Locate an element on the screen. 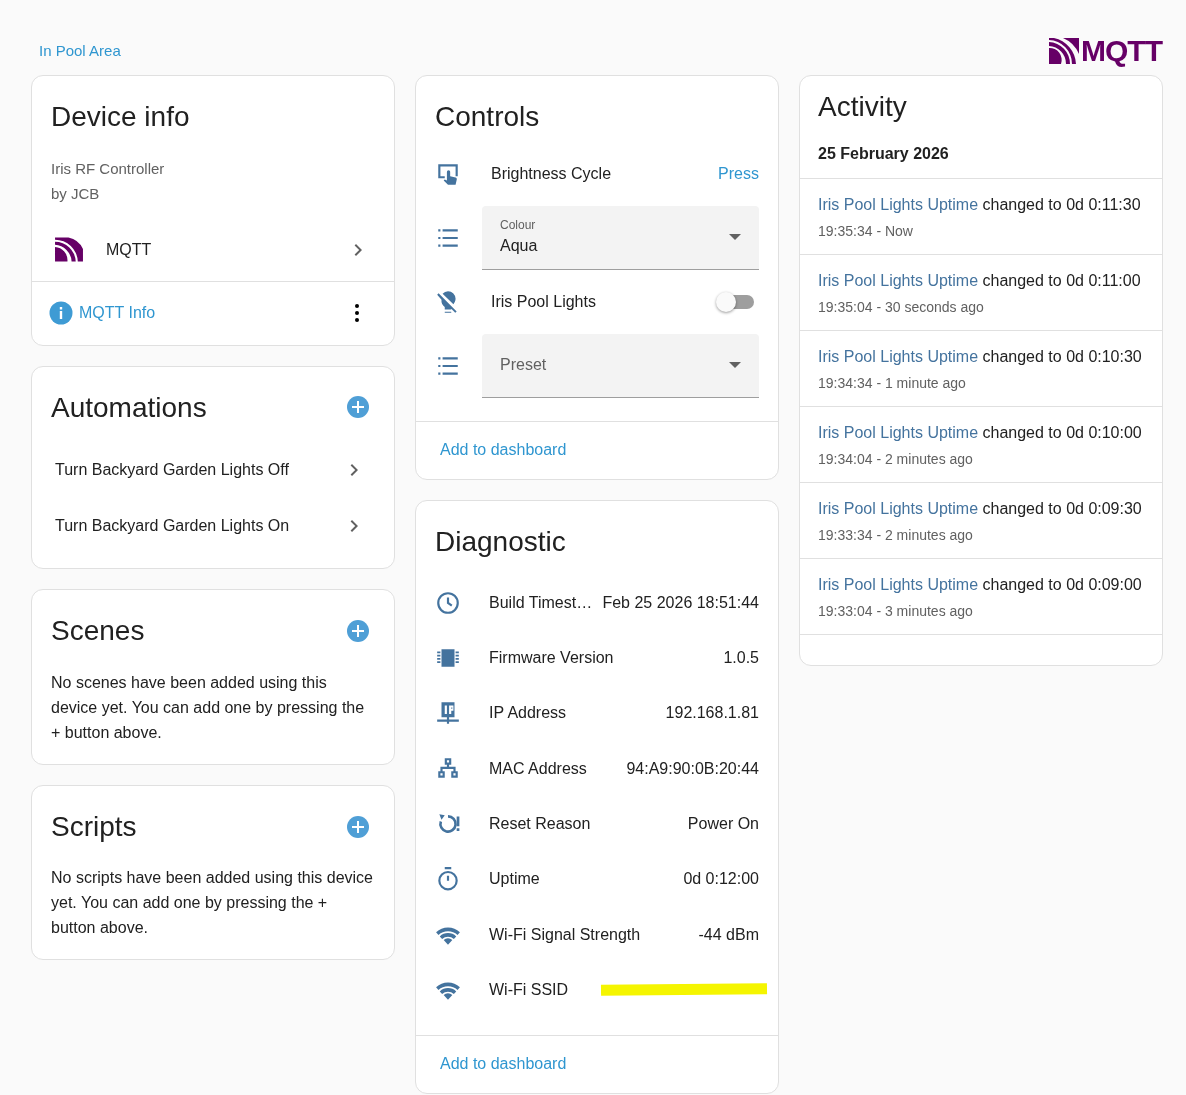  select-field: Preset is located at coordinates (620, 365).